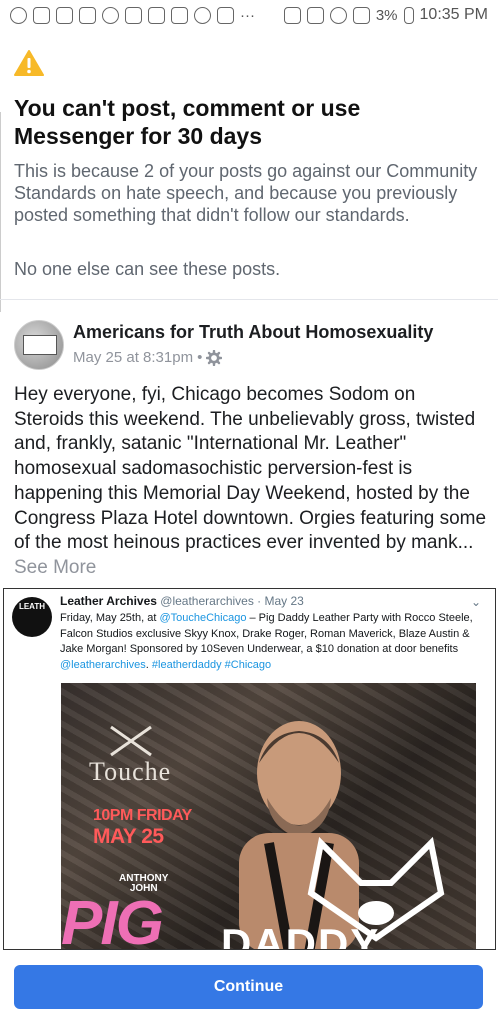  What do you see at coordinates (179, 15) in the screenshot?
I see `camera-icon` at bounding box center [179, 15].